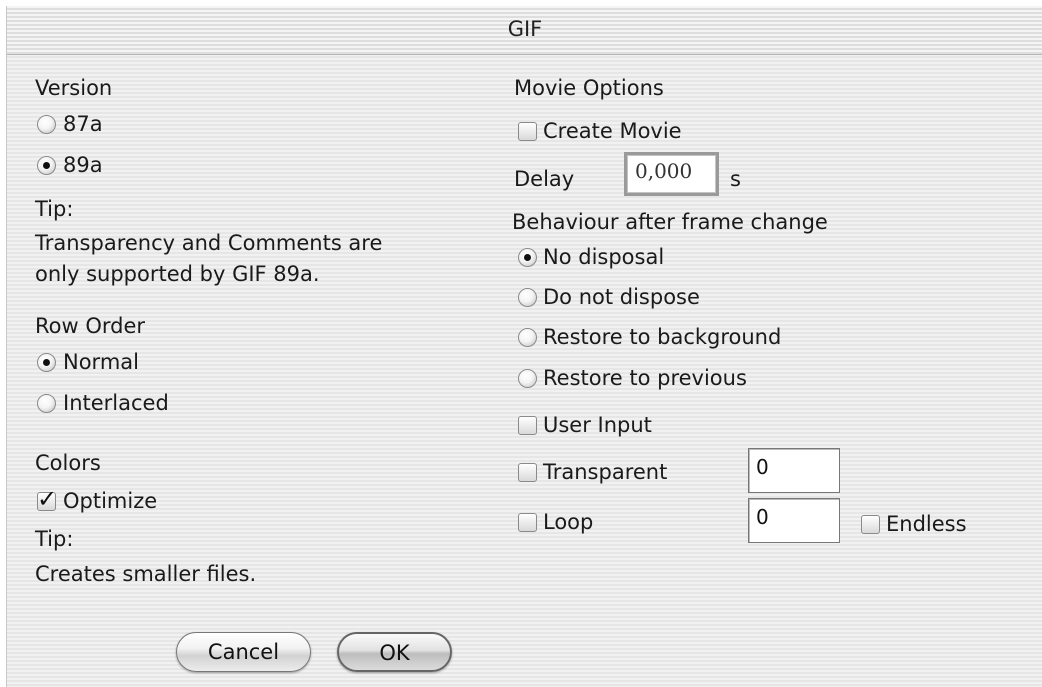 The height and width of the screenshot is (687, 1042). Describe the element at coordinates (527, 378) in the screenshot. I see `restore-to-previous-radio` at that location.